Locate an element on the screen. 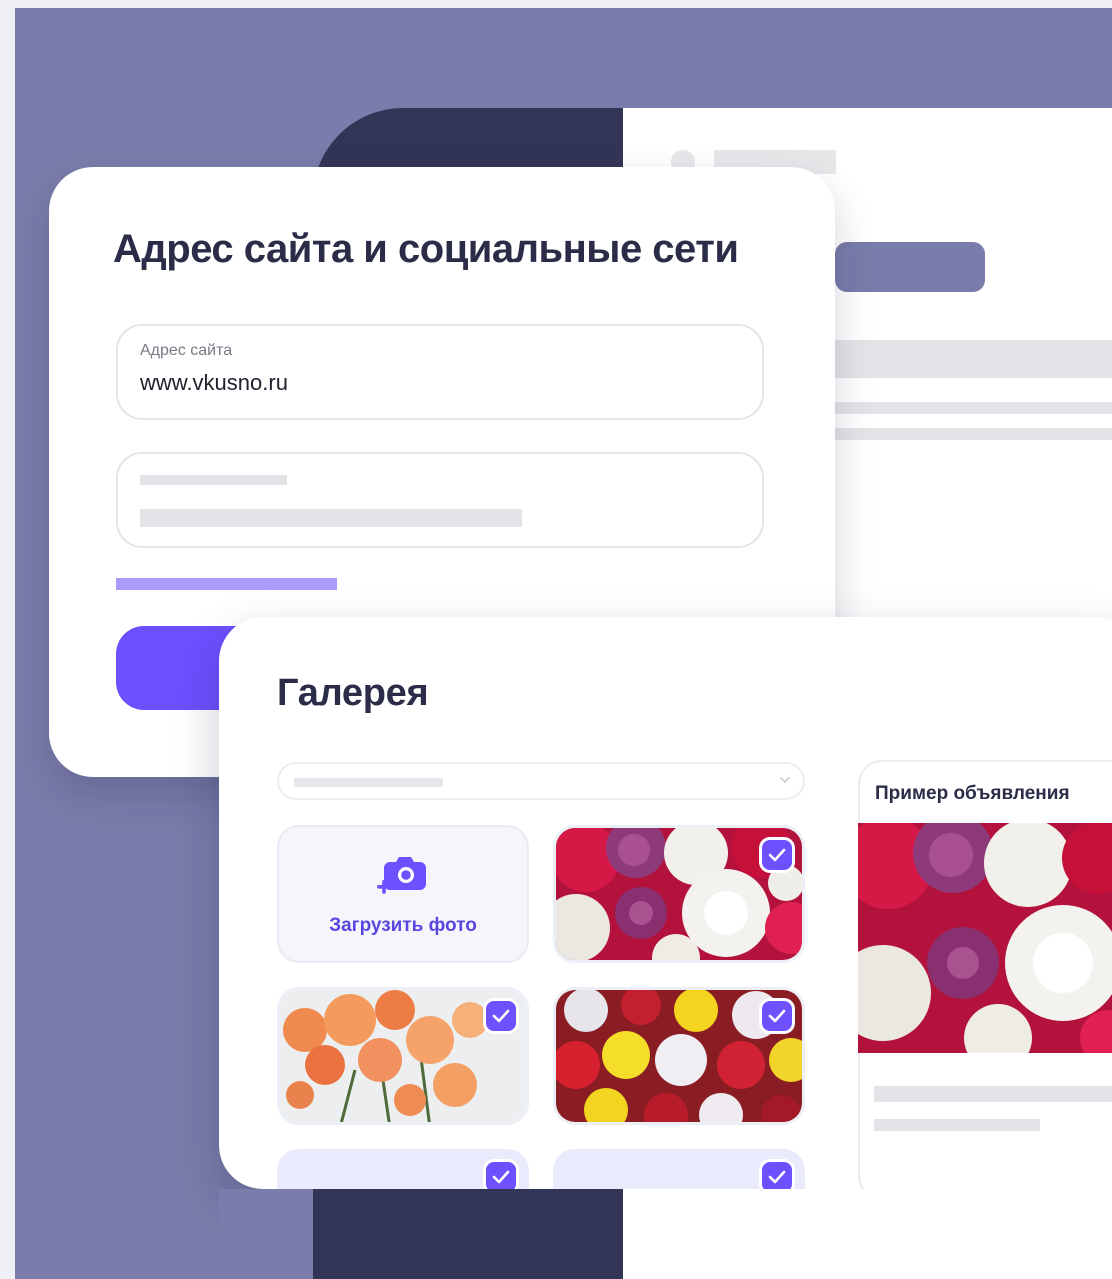 The width and height of the screenshot is (1112, 1279). page-skeleton-bar is located at coordinates (973, 359).